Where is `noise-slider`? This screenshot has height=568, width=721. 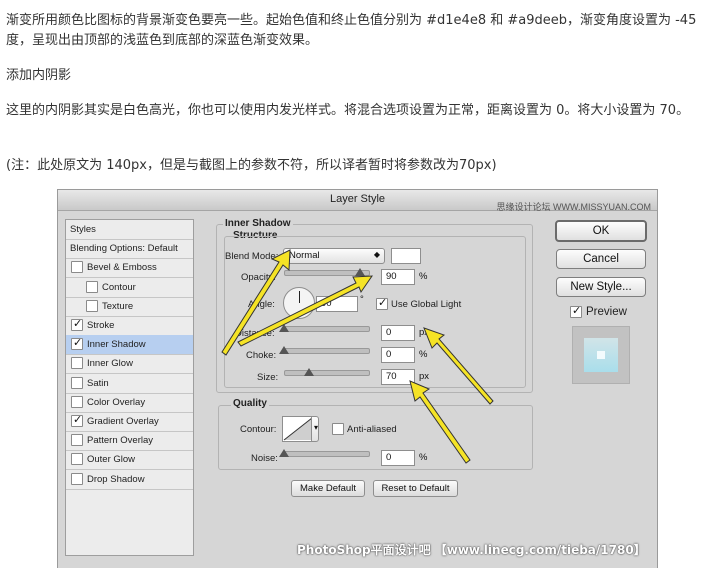
noise-slider is located at coordinates (327, 454).